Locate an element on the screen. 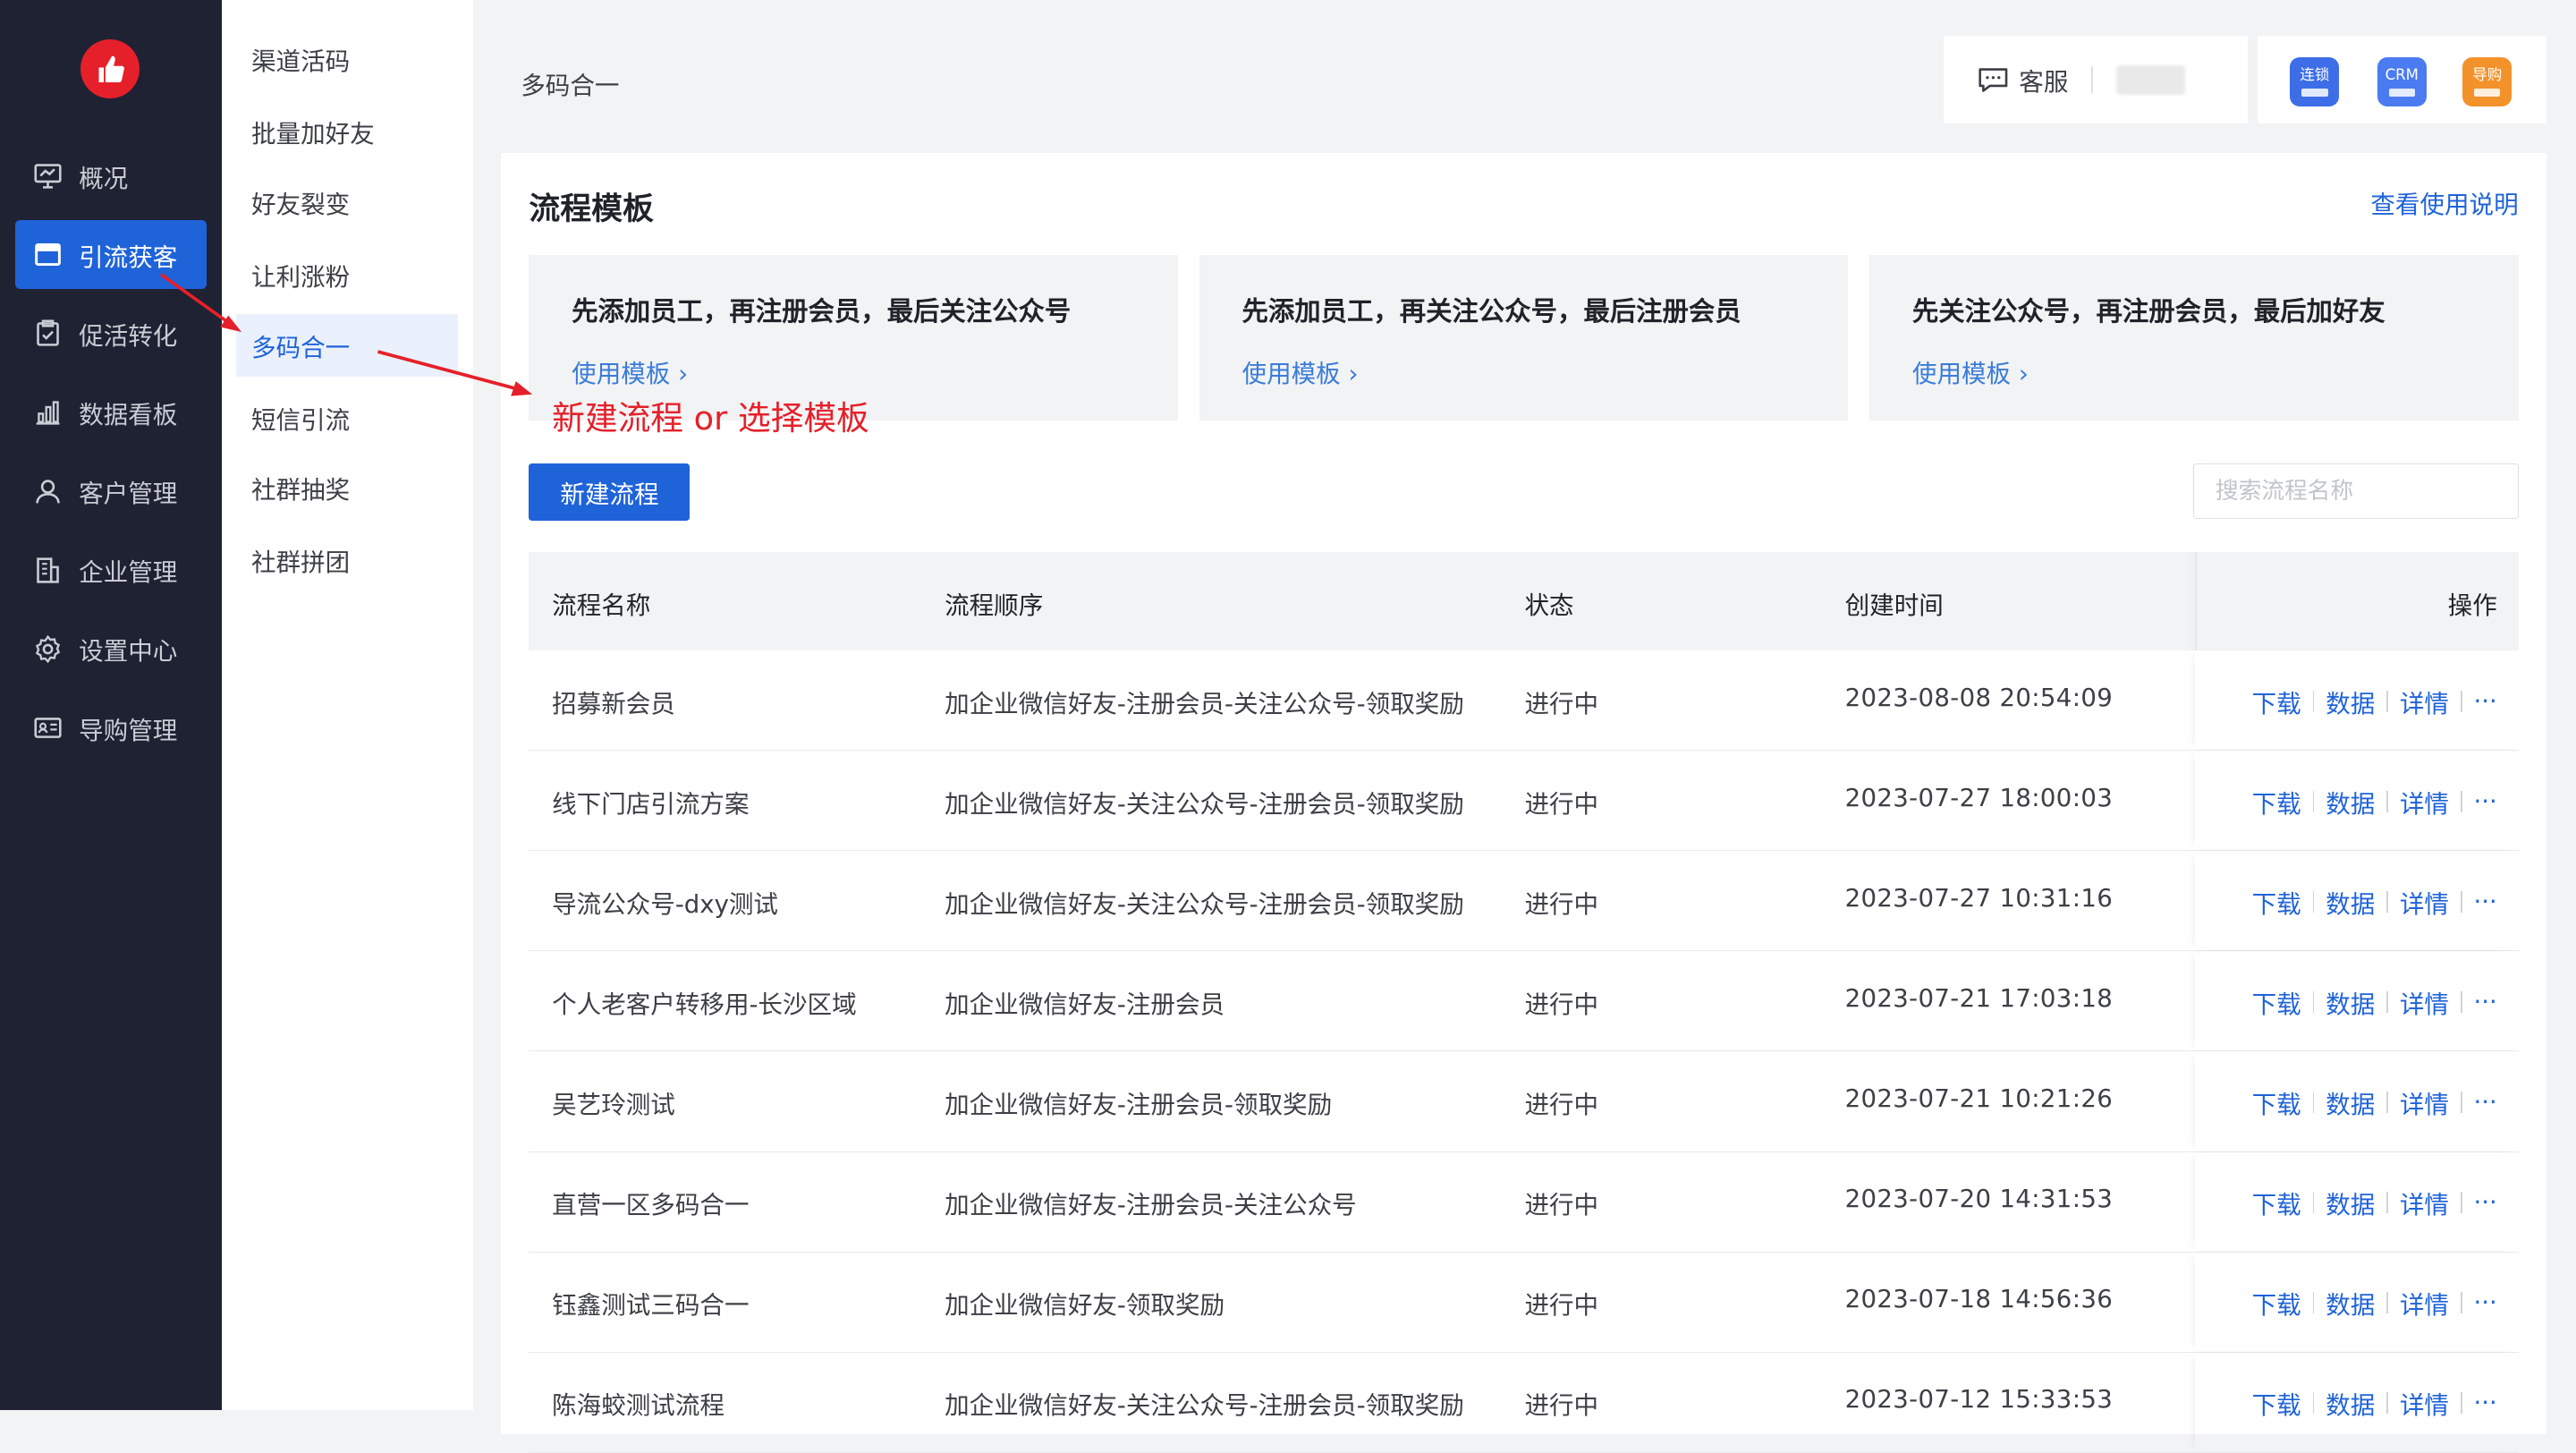  nav-item-overview: 概况 is located at coordinates (111, 175).